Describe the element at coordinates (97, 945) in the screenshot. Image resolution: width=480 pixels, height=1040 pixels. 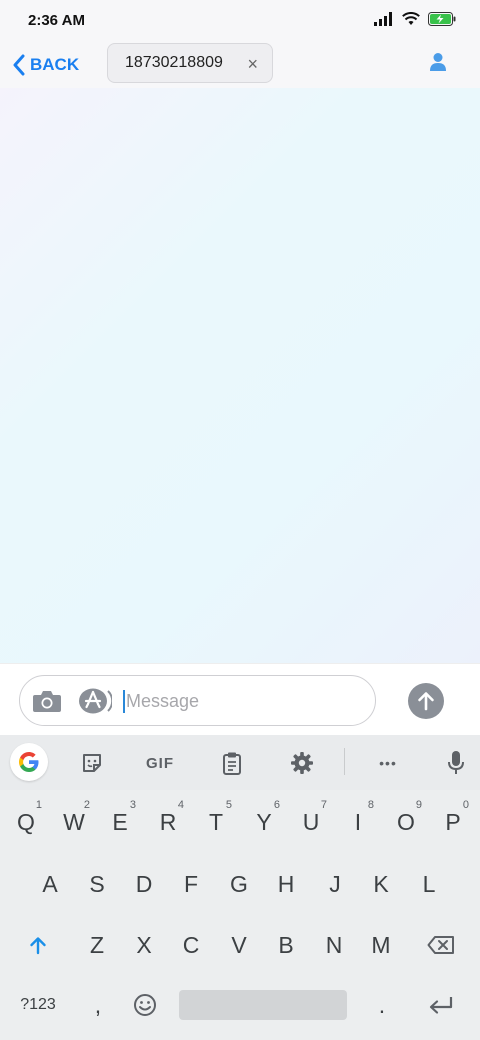
I see `key-z: Z` at that location.